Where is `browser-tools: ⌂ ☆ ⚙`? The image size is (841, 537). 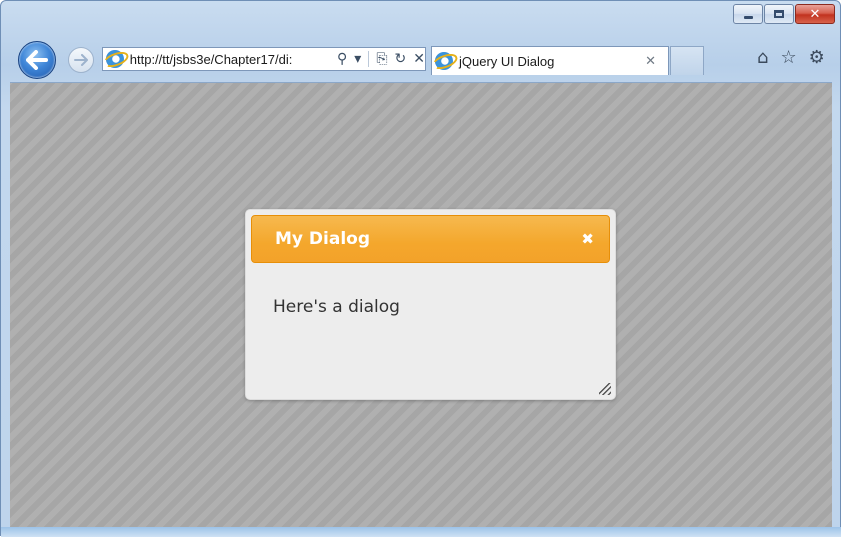
browser-tools: ⌂ ☆ ⚙ is located at coordinates (791, 57).